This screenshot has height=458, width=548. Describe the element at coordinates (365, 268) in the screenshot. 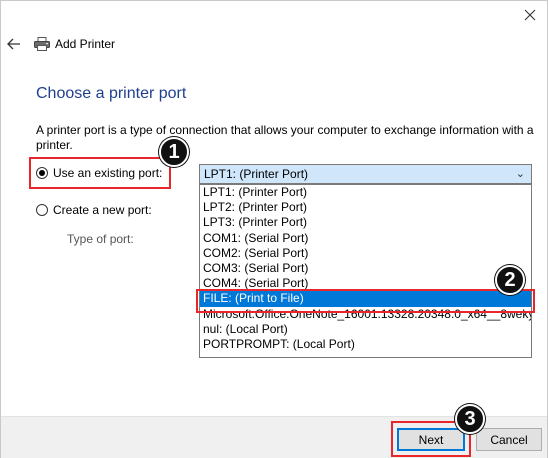

I see `port-option: COM3: (Serial Port)` at that location.